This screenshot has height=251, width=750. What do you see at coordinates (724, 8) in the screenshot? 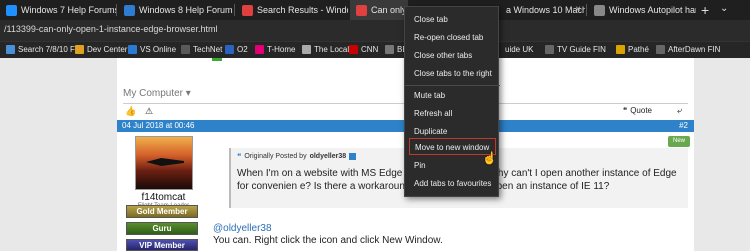
I see `chevron-down-icon: ⌄` at bounding box center [724, 8].